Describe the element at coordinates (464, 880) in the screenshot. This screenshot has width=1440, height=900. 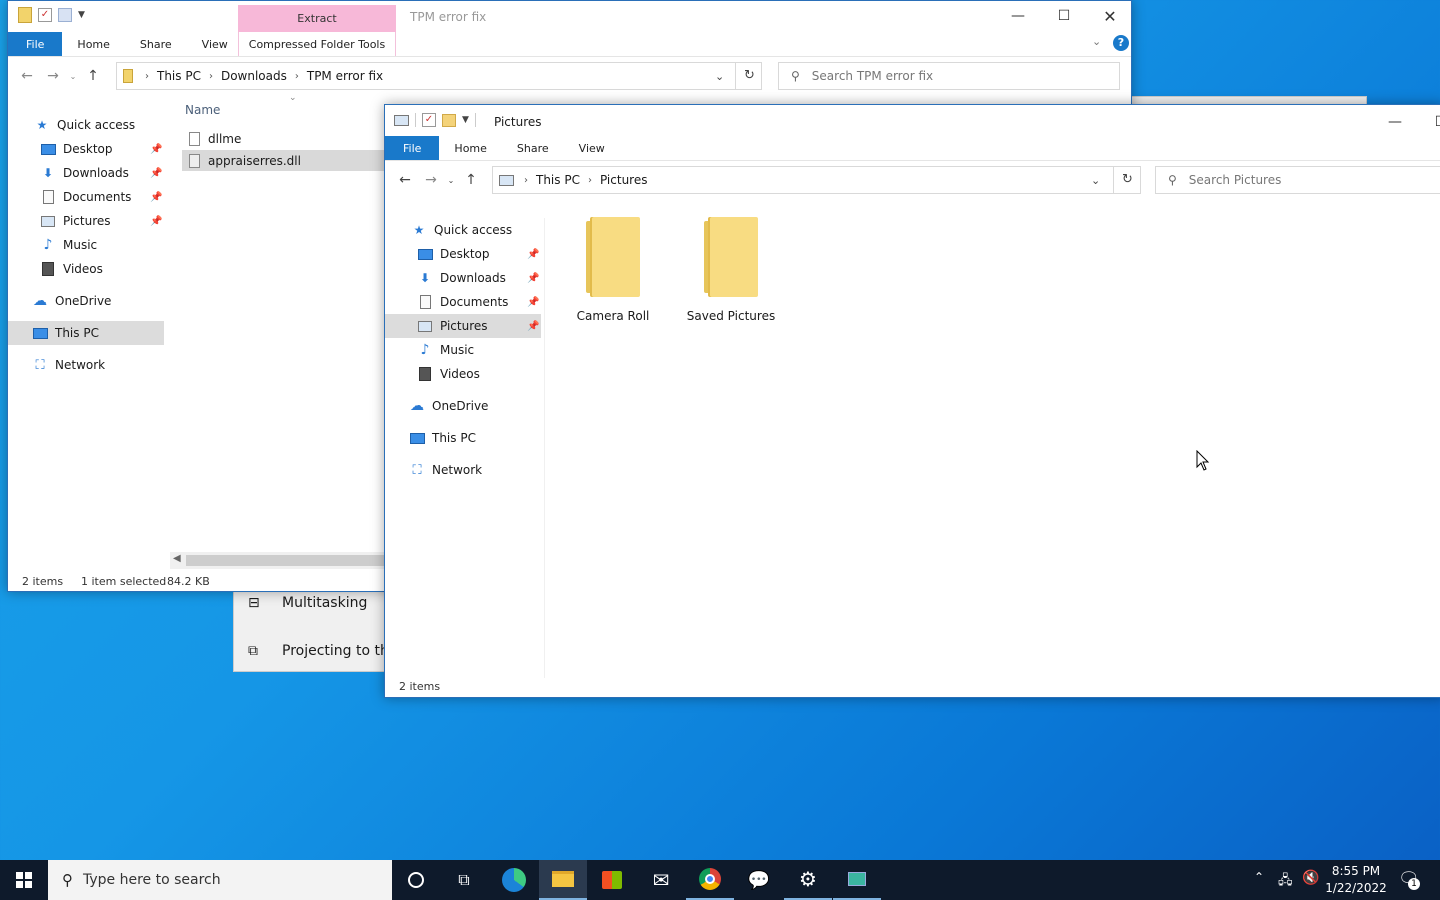
I see `task-view-button: ⧉` at that location.